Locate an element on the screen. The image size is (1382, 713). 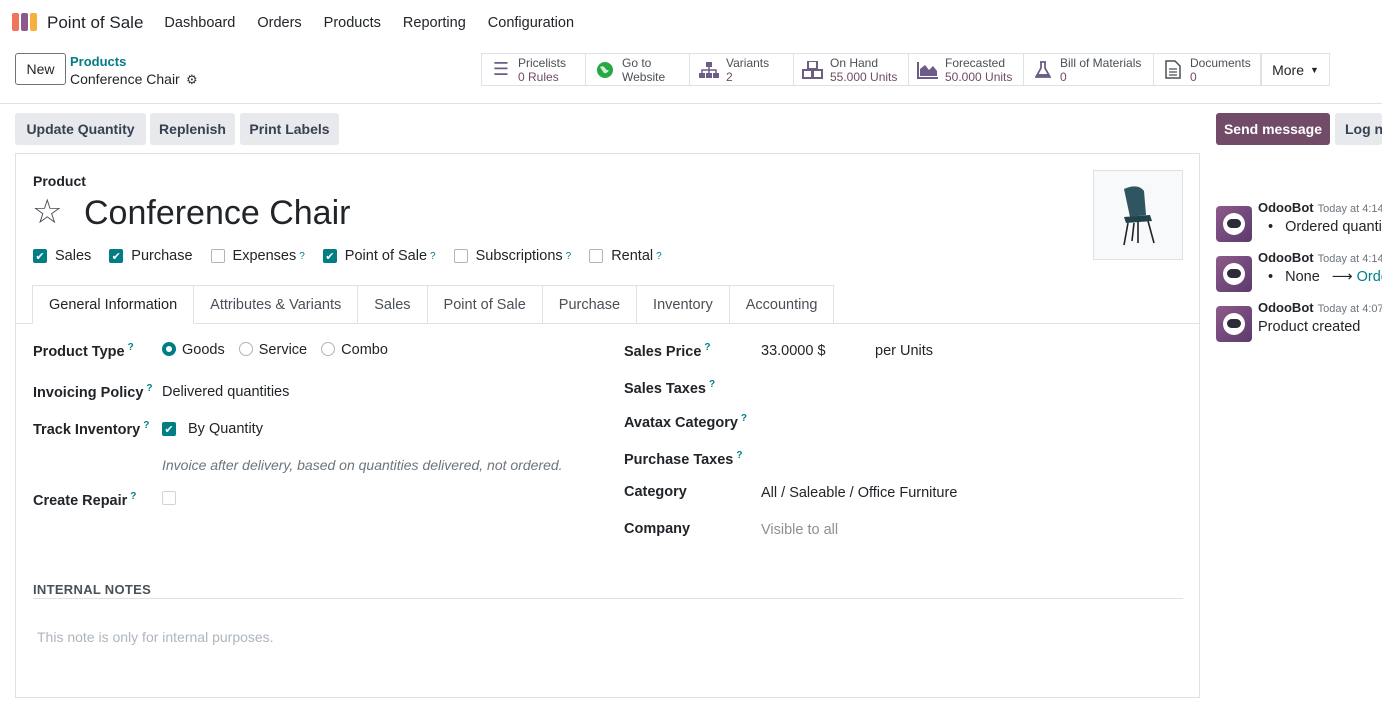
menu-reporting: Reporting is located at coordinates (434, 23).